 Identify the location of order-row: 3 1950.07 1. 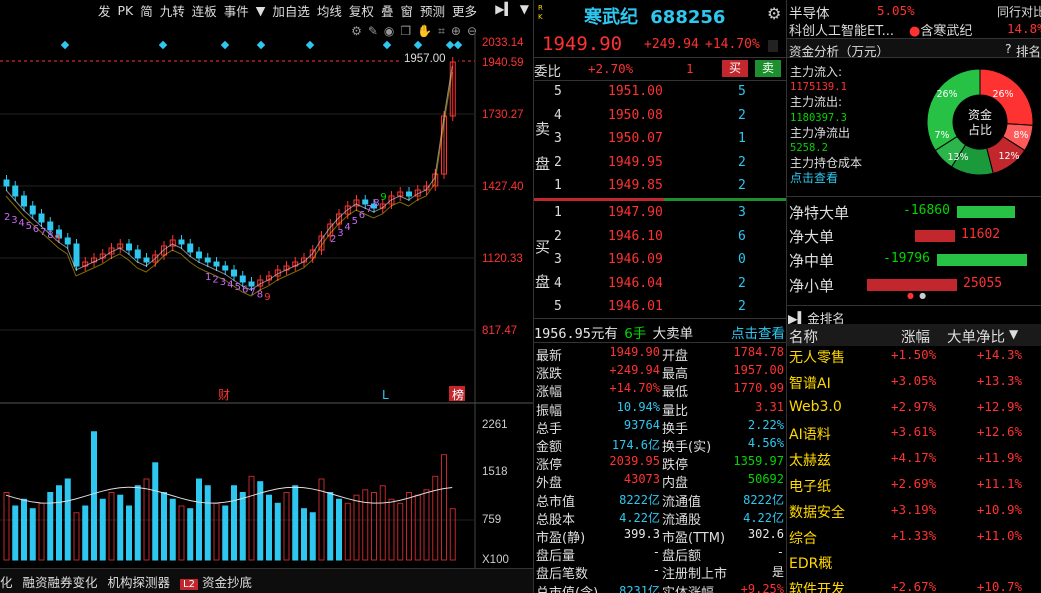
(660, 142).